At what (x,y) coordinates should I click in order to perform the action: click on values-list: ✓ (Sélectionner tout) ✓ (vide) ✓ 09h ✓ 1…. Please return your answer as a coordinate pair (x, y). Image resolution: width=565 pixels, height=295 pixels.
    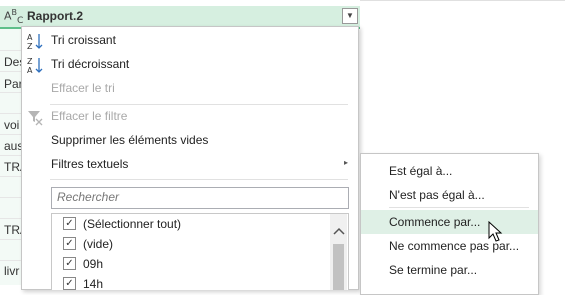
    Looking at the image, I should click on (200, 251).